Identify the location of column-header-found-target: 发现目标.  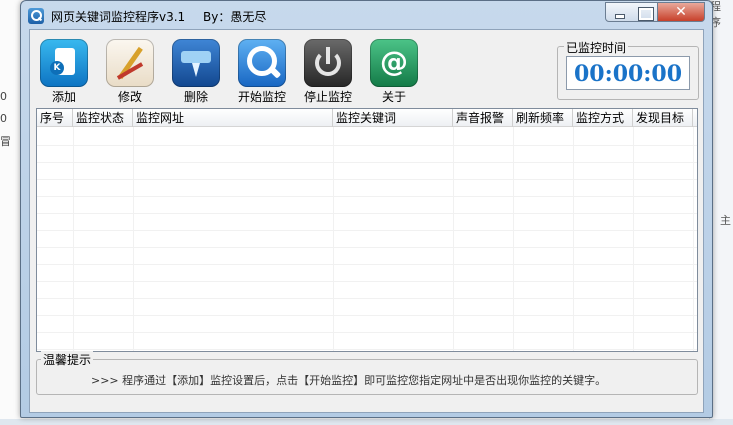
(663, 118).